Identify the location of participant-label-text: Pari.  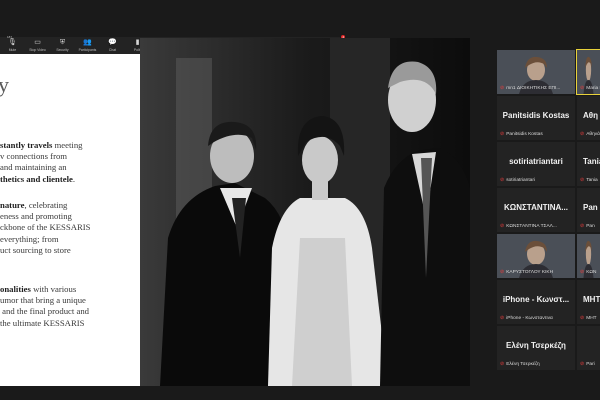
(590, 364).